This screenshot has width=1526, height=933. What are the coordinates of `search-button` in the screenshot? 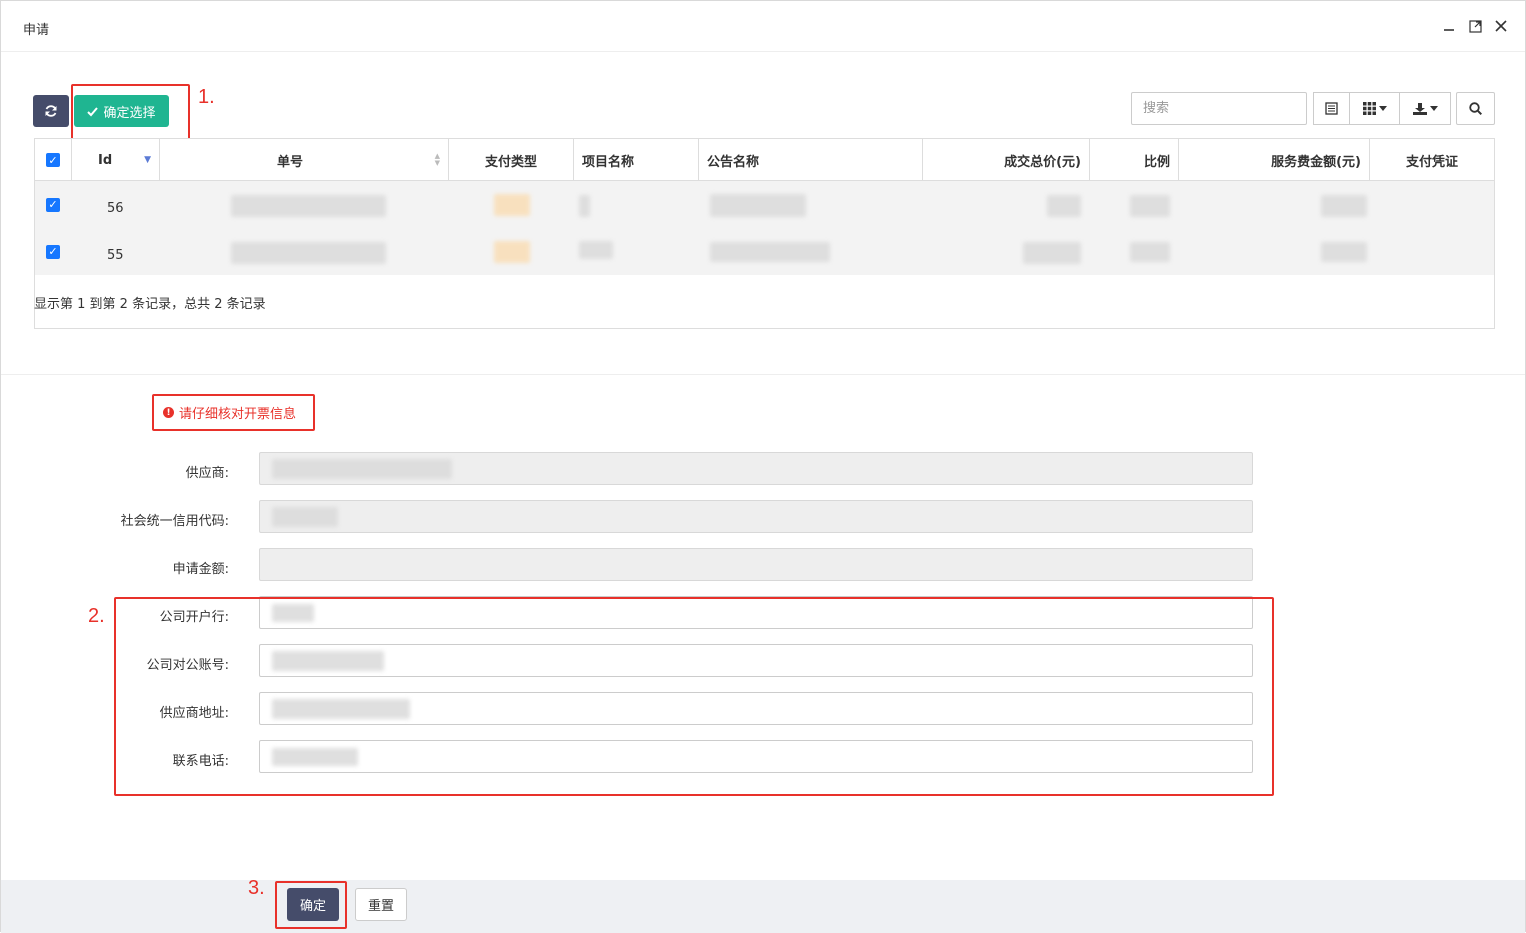 It's located at (1475, 108).